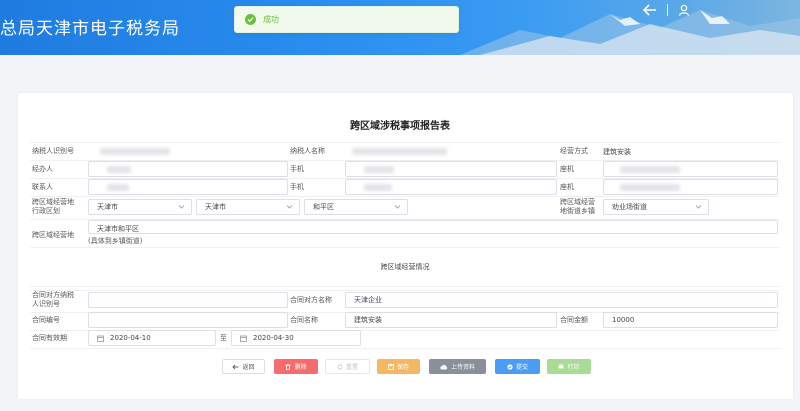 The width and height of the screenshot is (800, 411). I want to click on contact-phone-input, so click(451, 187).